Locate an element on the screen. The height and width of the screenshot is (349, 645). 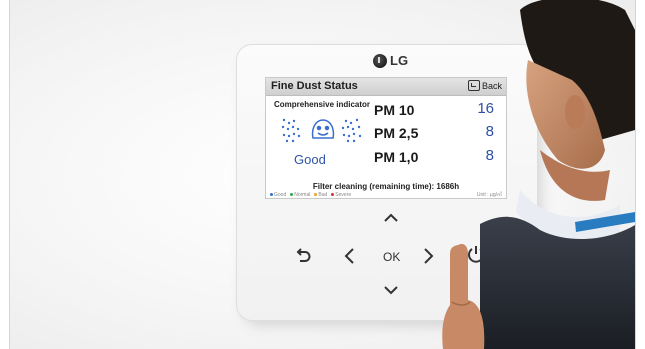
lg-logo-icon is located at coordinates (380, 60).